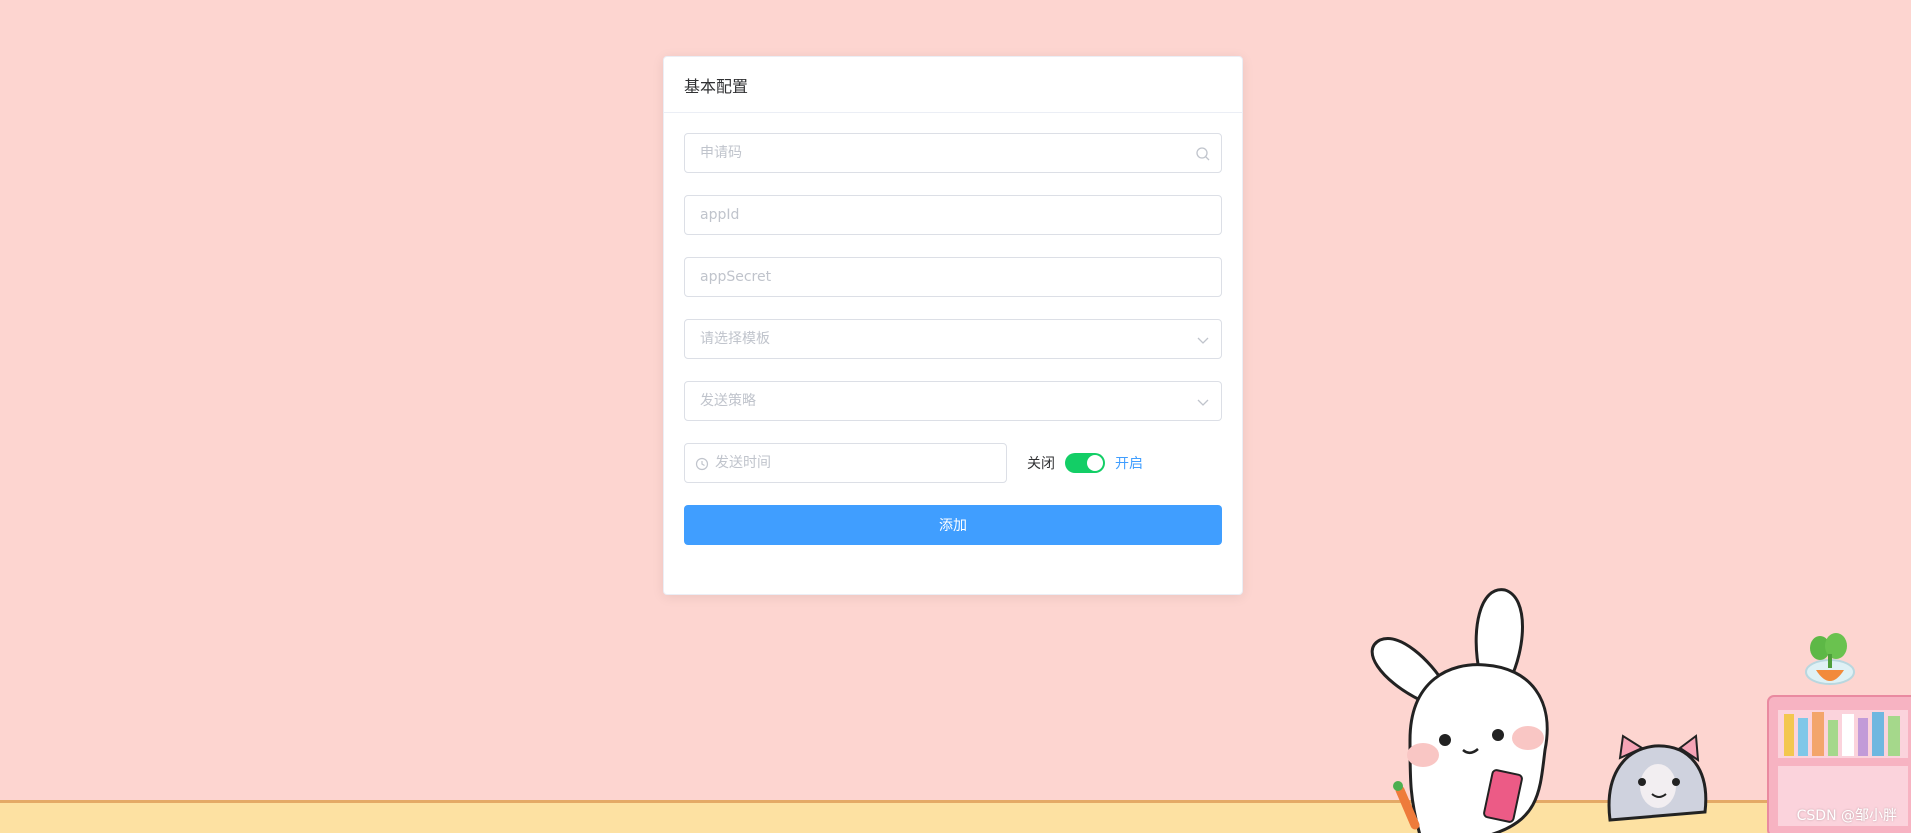 The width and height of the screenshot is (1911, 833). What do you see at coordinates (1846, 816) in the screenshot?
I see `watermark-text: CSDN @邹小胖` at bounding box center [1846, 816].